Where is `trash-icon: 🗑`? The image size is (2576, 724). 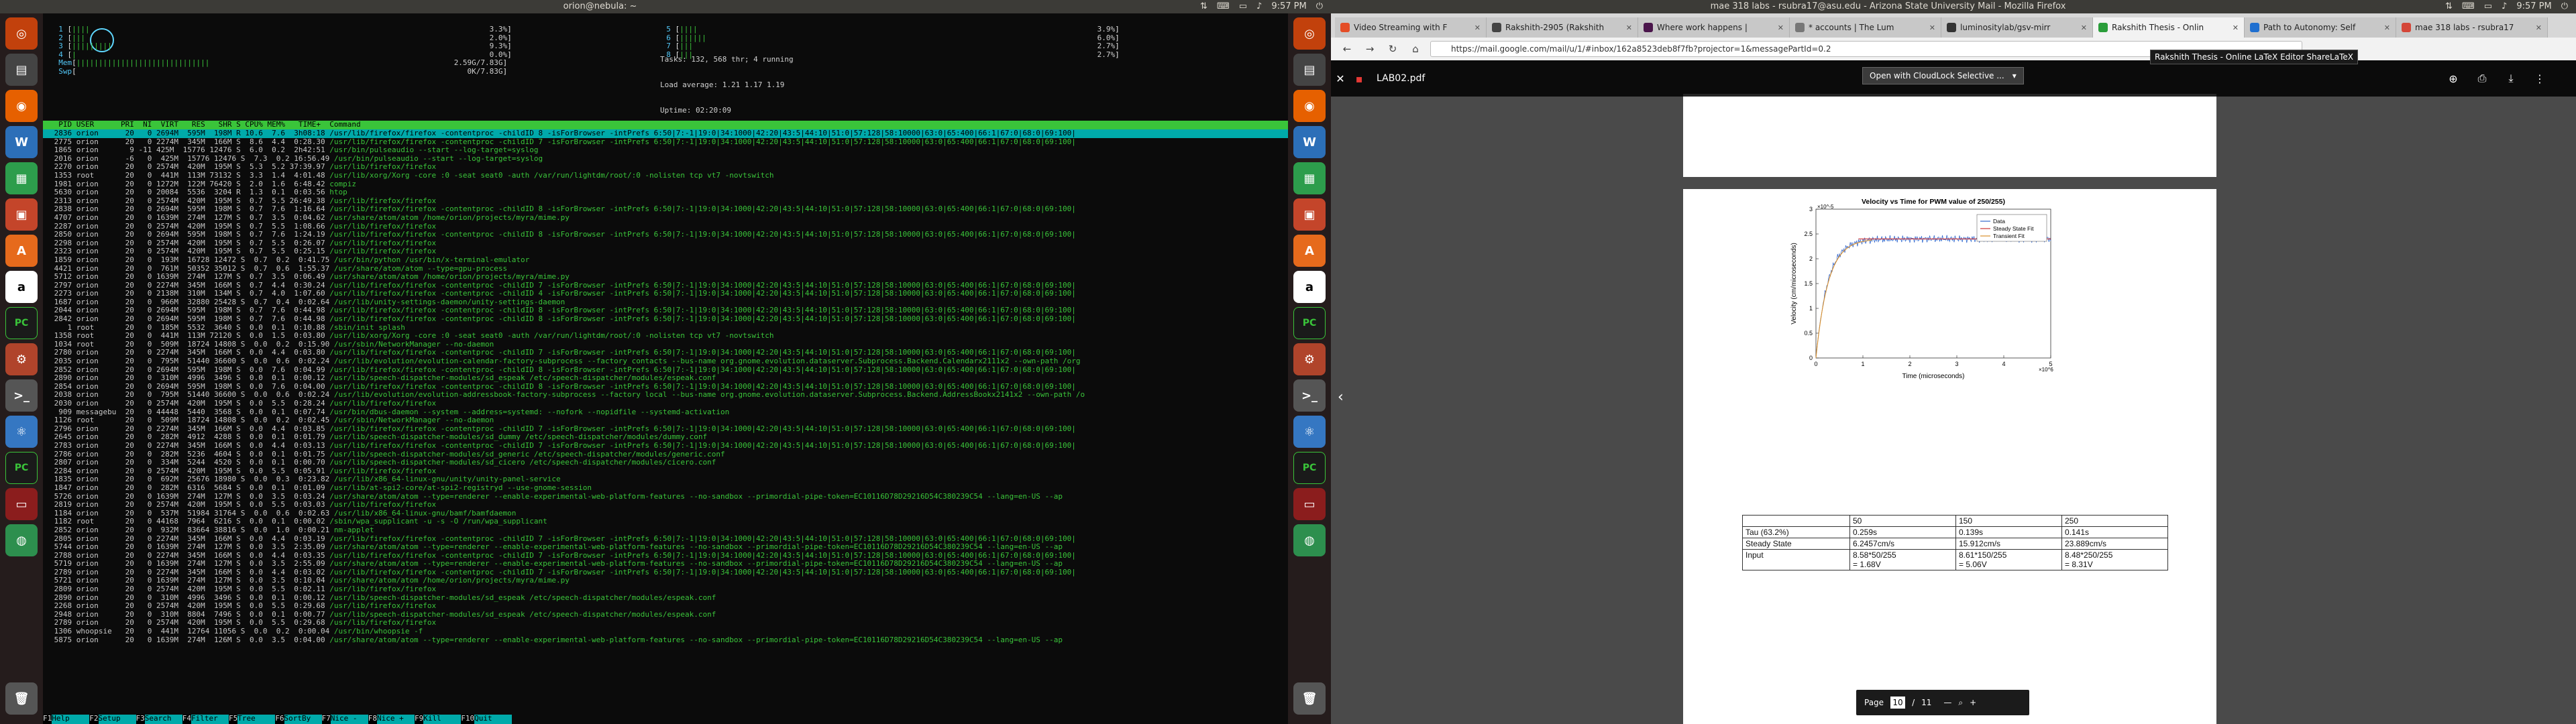 trash-icon: 🗑 is located at coordinates (1309, 698).